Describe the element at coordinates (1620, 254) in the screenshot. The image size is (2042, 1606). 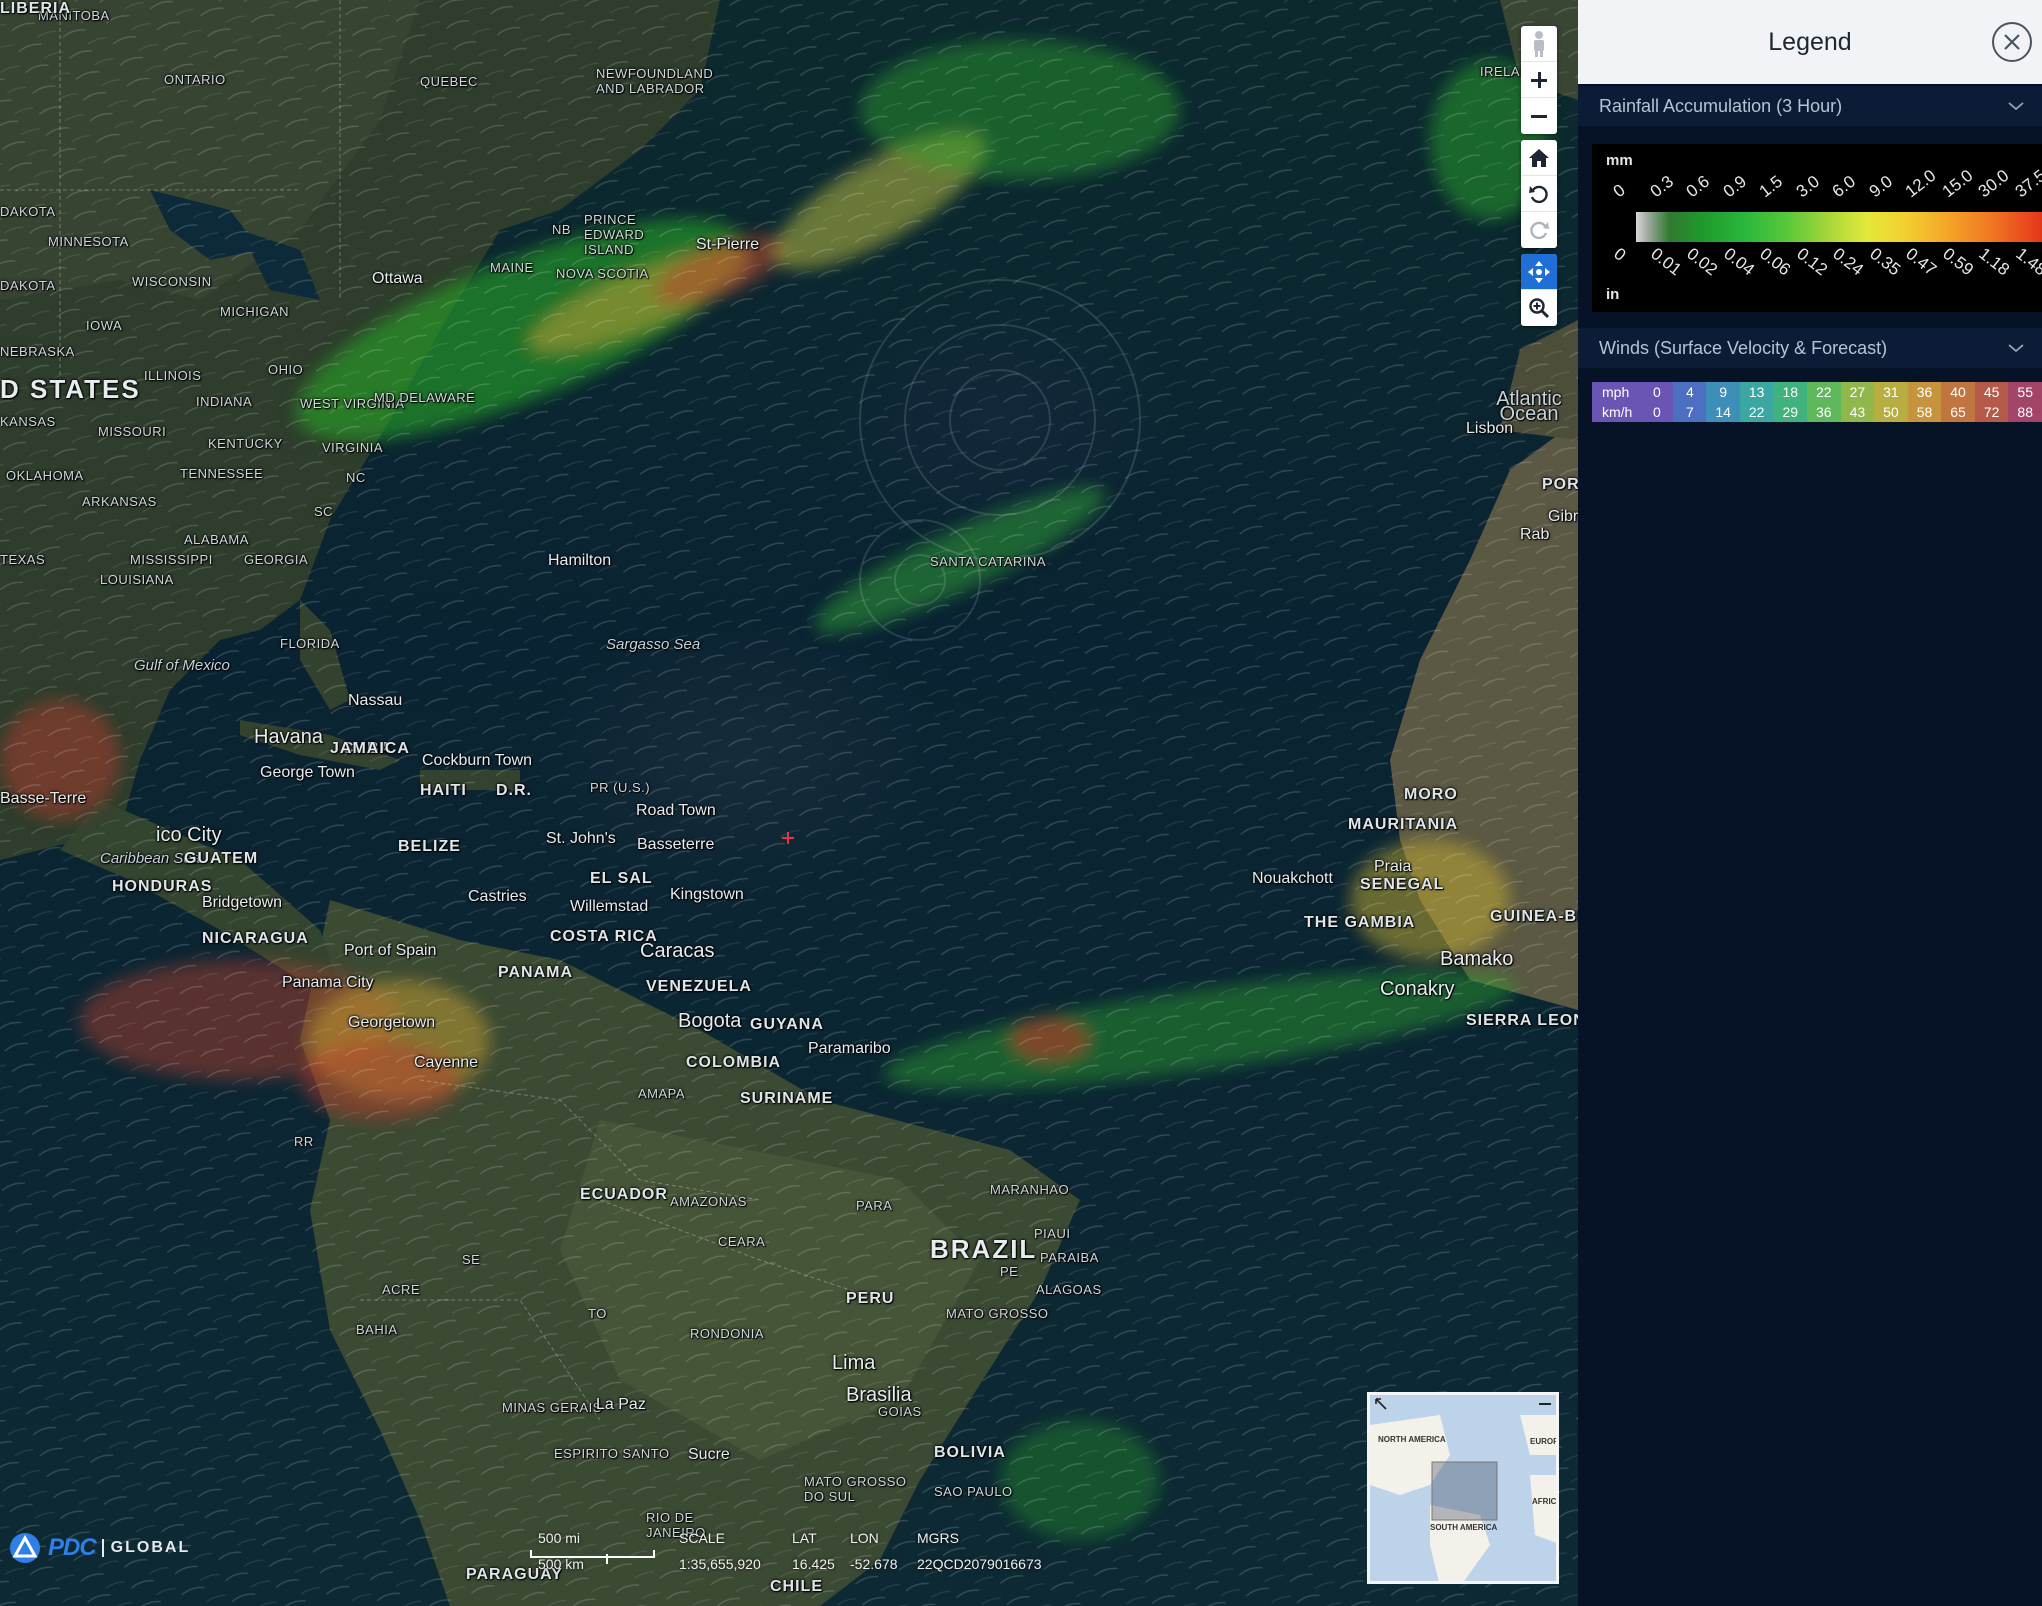
I see `rainfall-in-tick: 0` at that location.